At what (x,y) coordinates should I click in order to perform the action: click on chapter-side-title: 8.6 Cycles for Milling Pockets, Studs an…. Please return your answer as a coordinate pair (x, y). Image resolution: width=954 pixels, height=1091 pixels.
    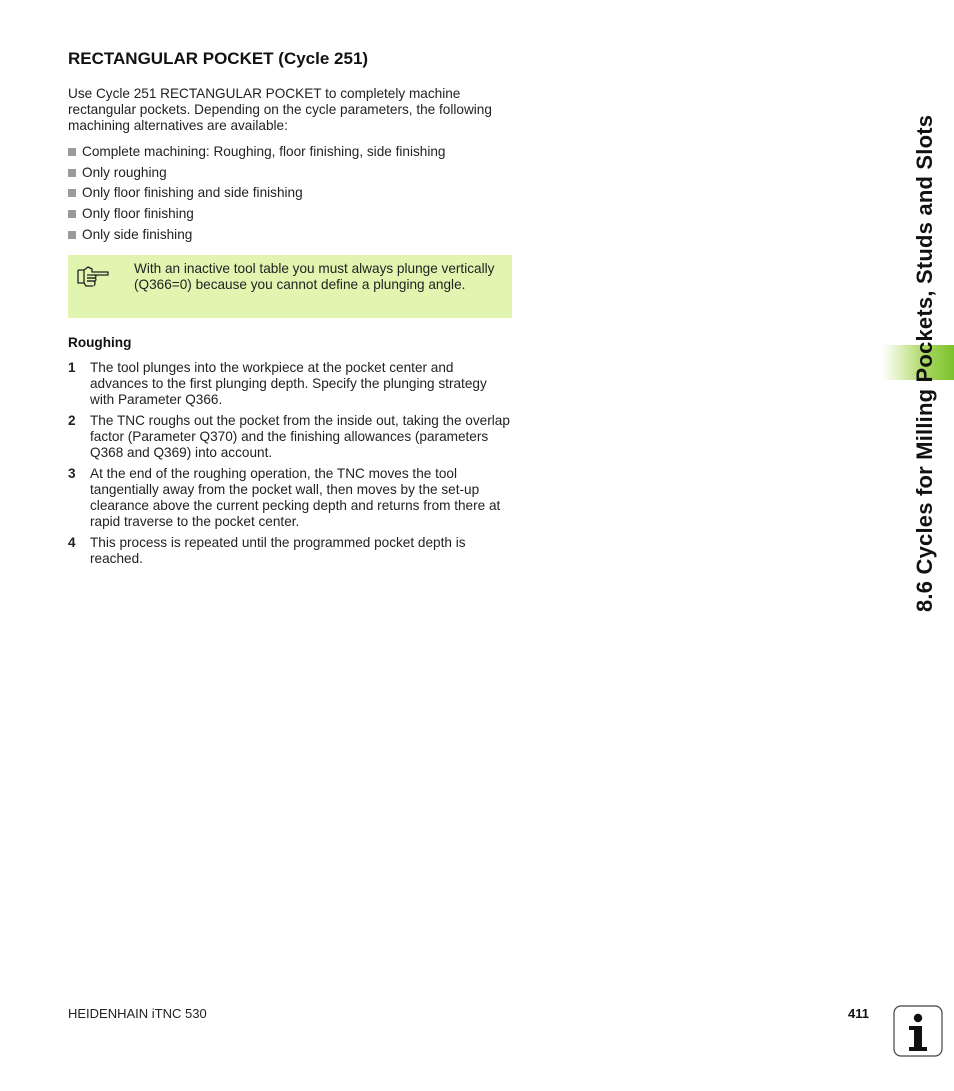
    Looking at the image, I should click on (924, 363).